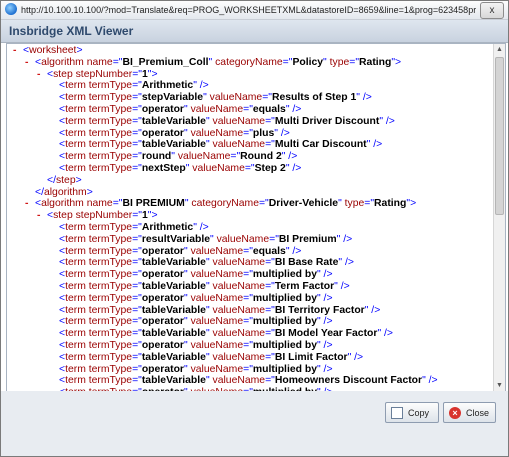  I want to click on xml-line-text: </step>, so click(64, 181).